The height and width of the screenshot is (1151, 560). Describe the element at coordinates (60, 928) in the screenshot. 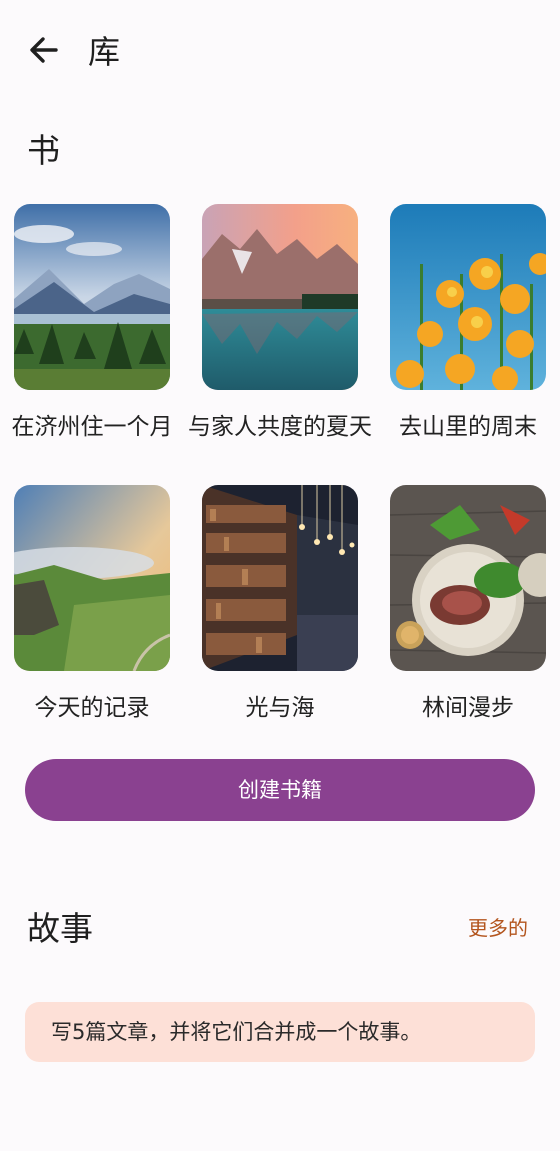

I see `stories-section-heading: 故事` at that location.